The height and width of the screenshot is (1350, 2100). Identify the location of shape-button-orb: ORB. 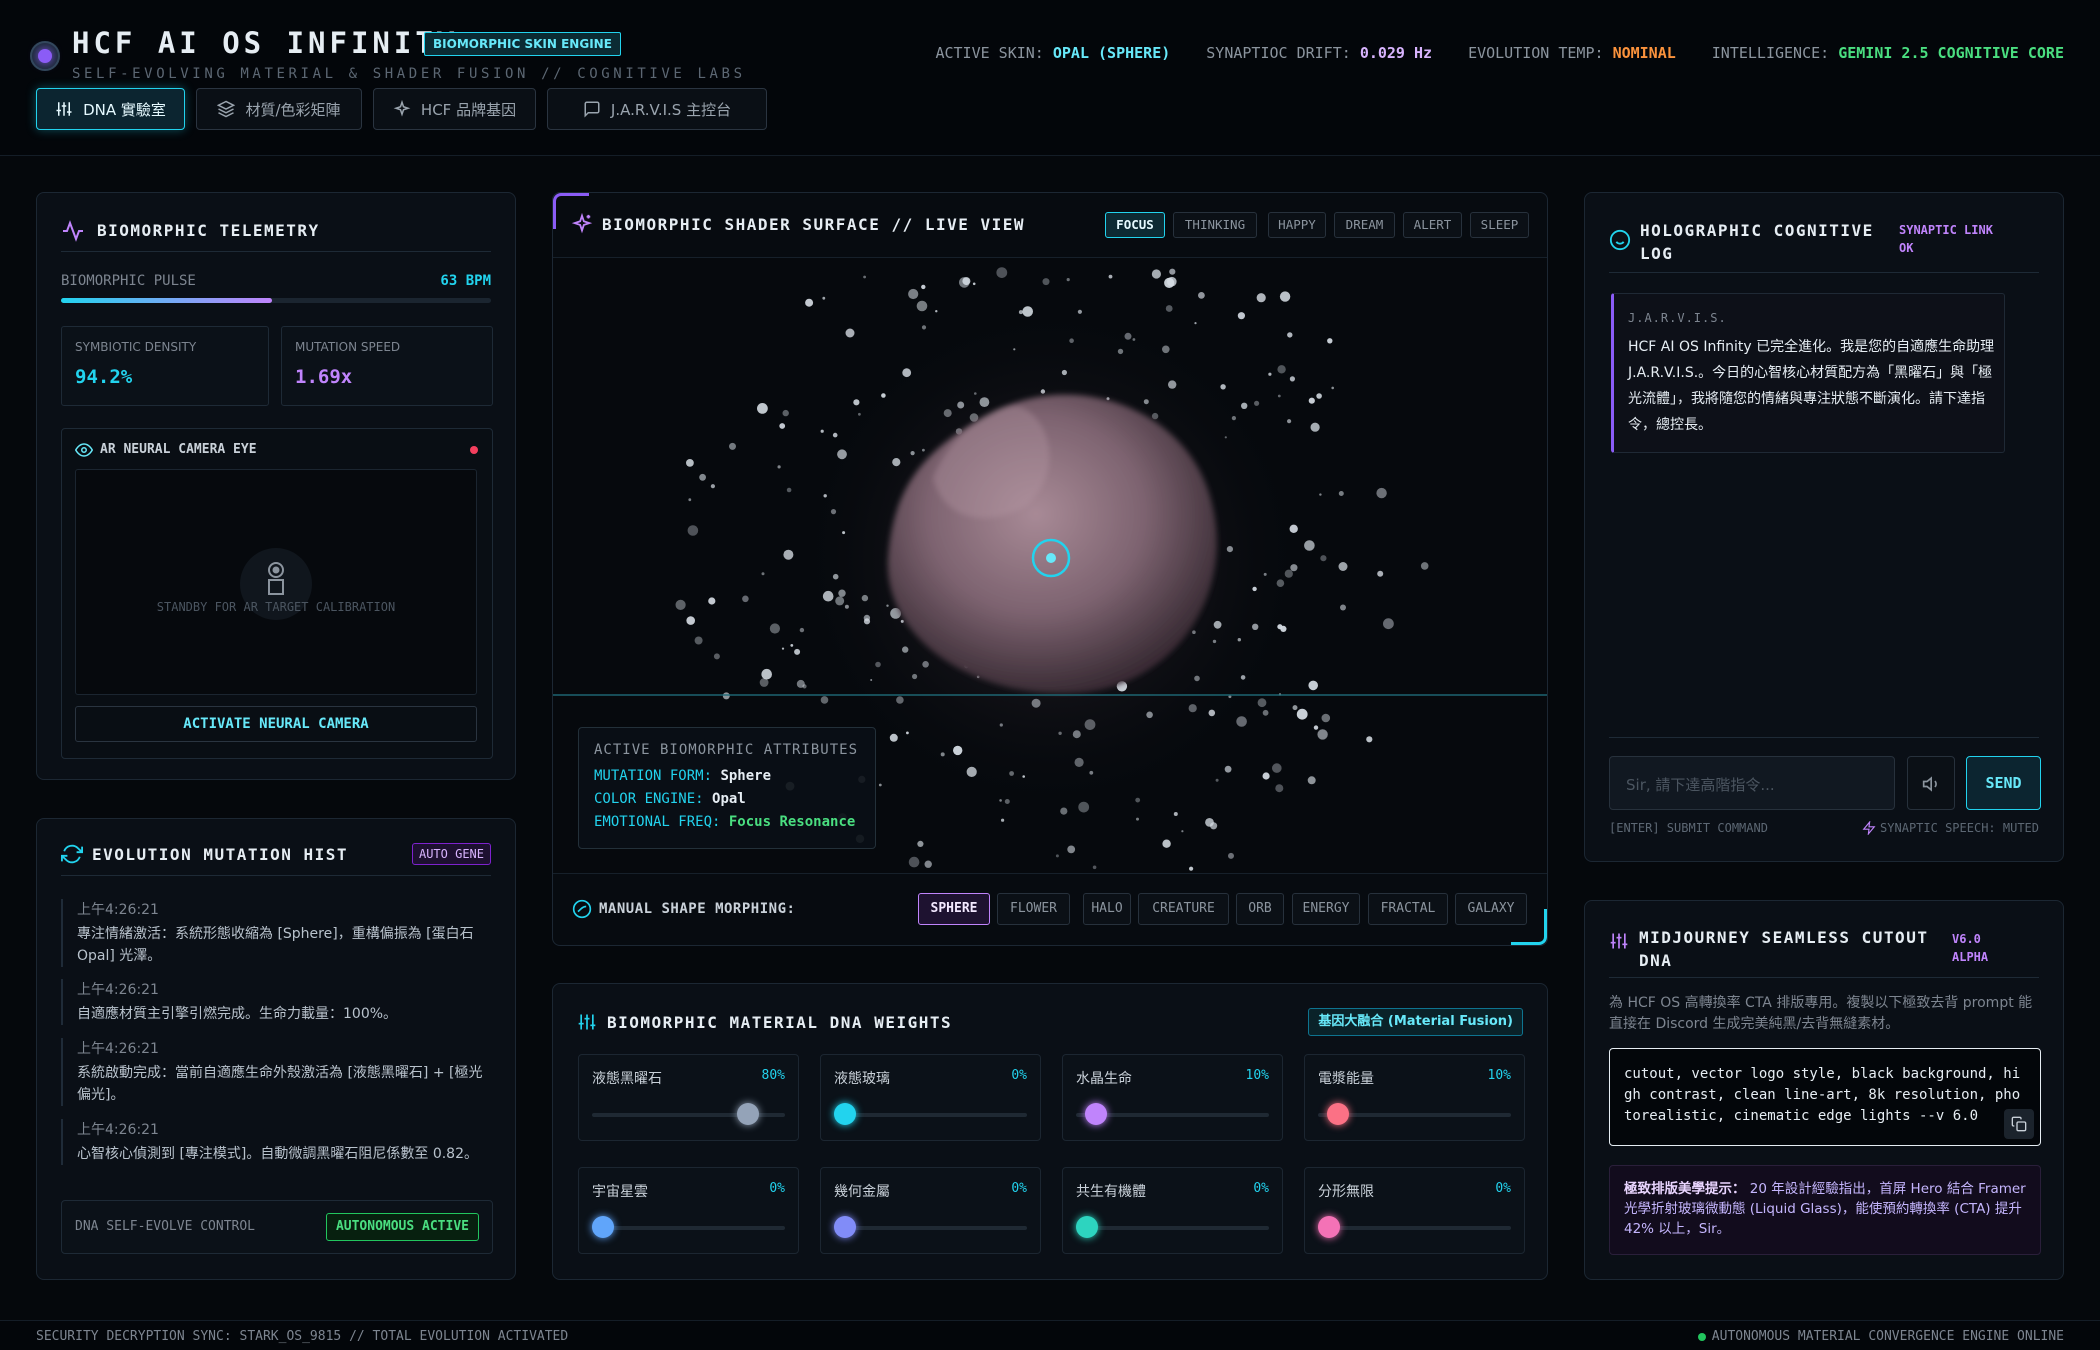
(1260, 909).